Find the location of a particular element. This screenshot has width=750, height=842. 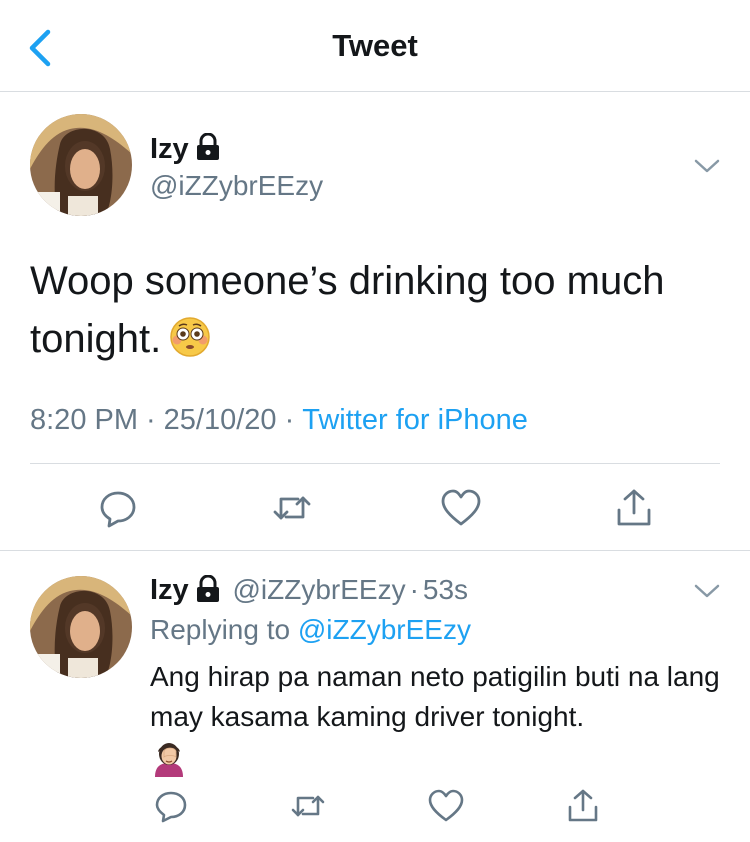

tweet-metadata: 8:20 PM · 25/10/20 · Twitter for iPhone is located at coordinates (279, 420).